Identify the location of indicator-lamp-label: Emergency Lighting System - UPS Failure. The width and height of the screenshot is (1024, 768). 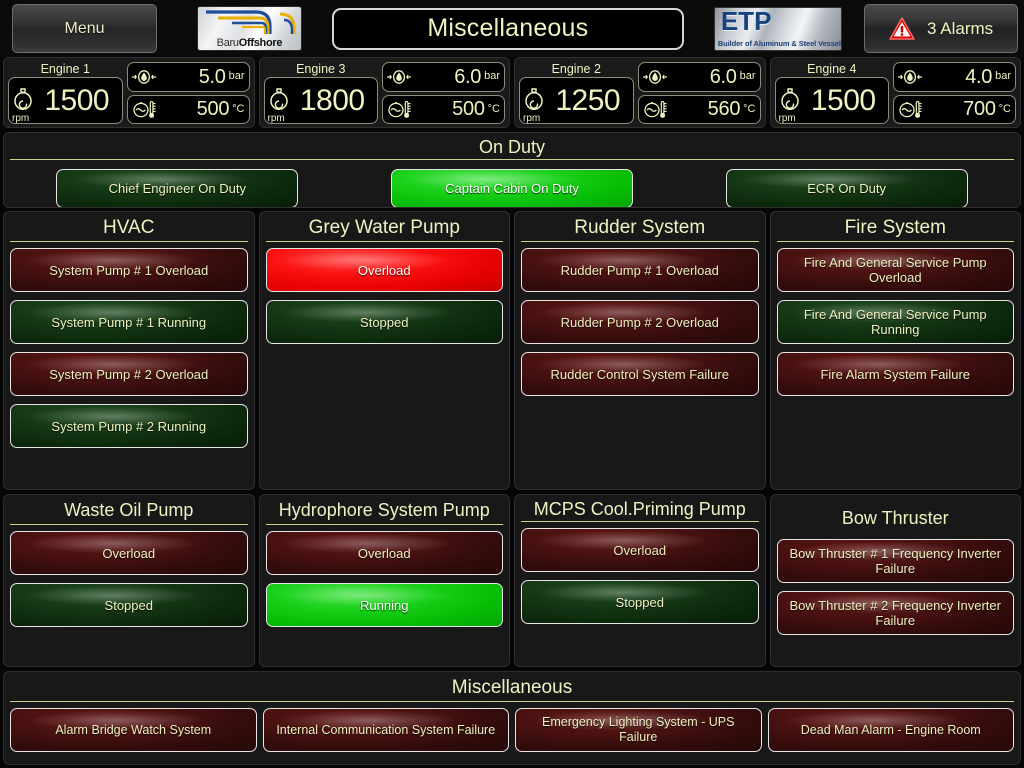
(638, 729).